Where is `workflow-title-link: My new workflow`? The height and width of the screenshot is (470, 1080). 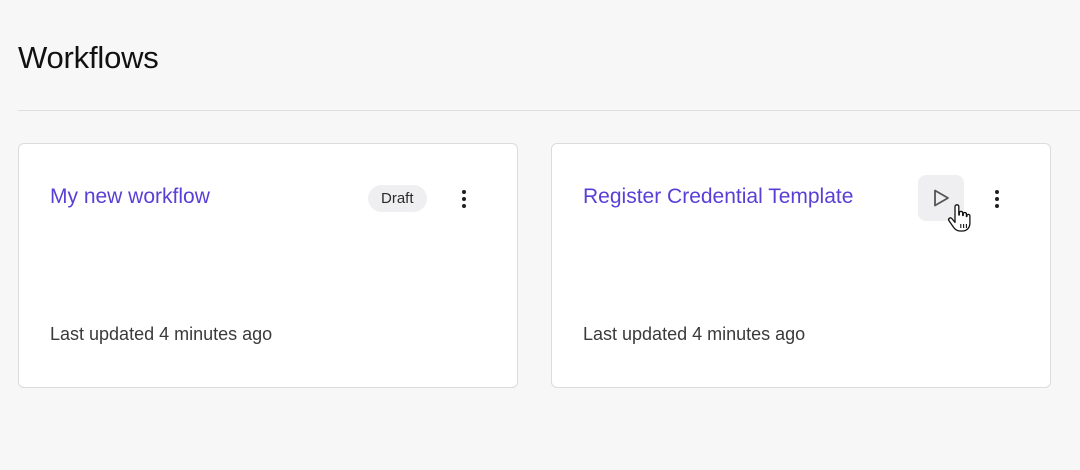
workflow-title-link: My new workflow is located at coordinates (130, 197).